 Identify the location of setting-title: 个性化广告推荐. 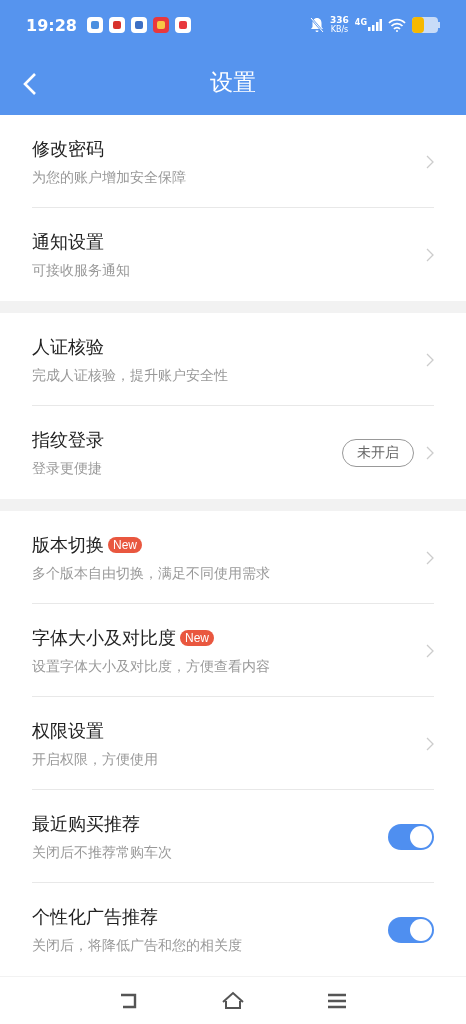
(95, 916).